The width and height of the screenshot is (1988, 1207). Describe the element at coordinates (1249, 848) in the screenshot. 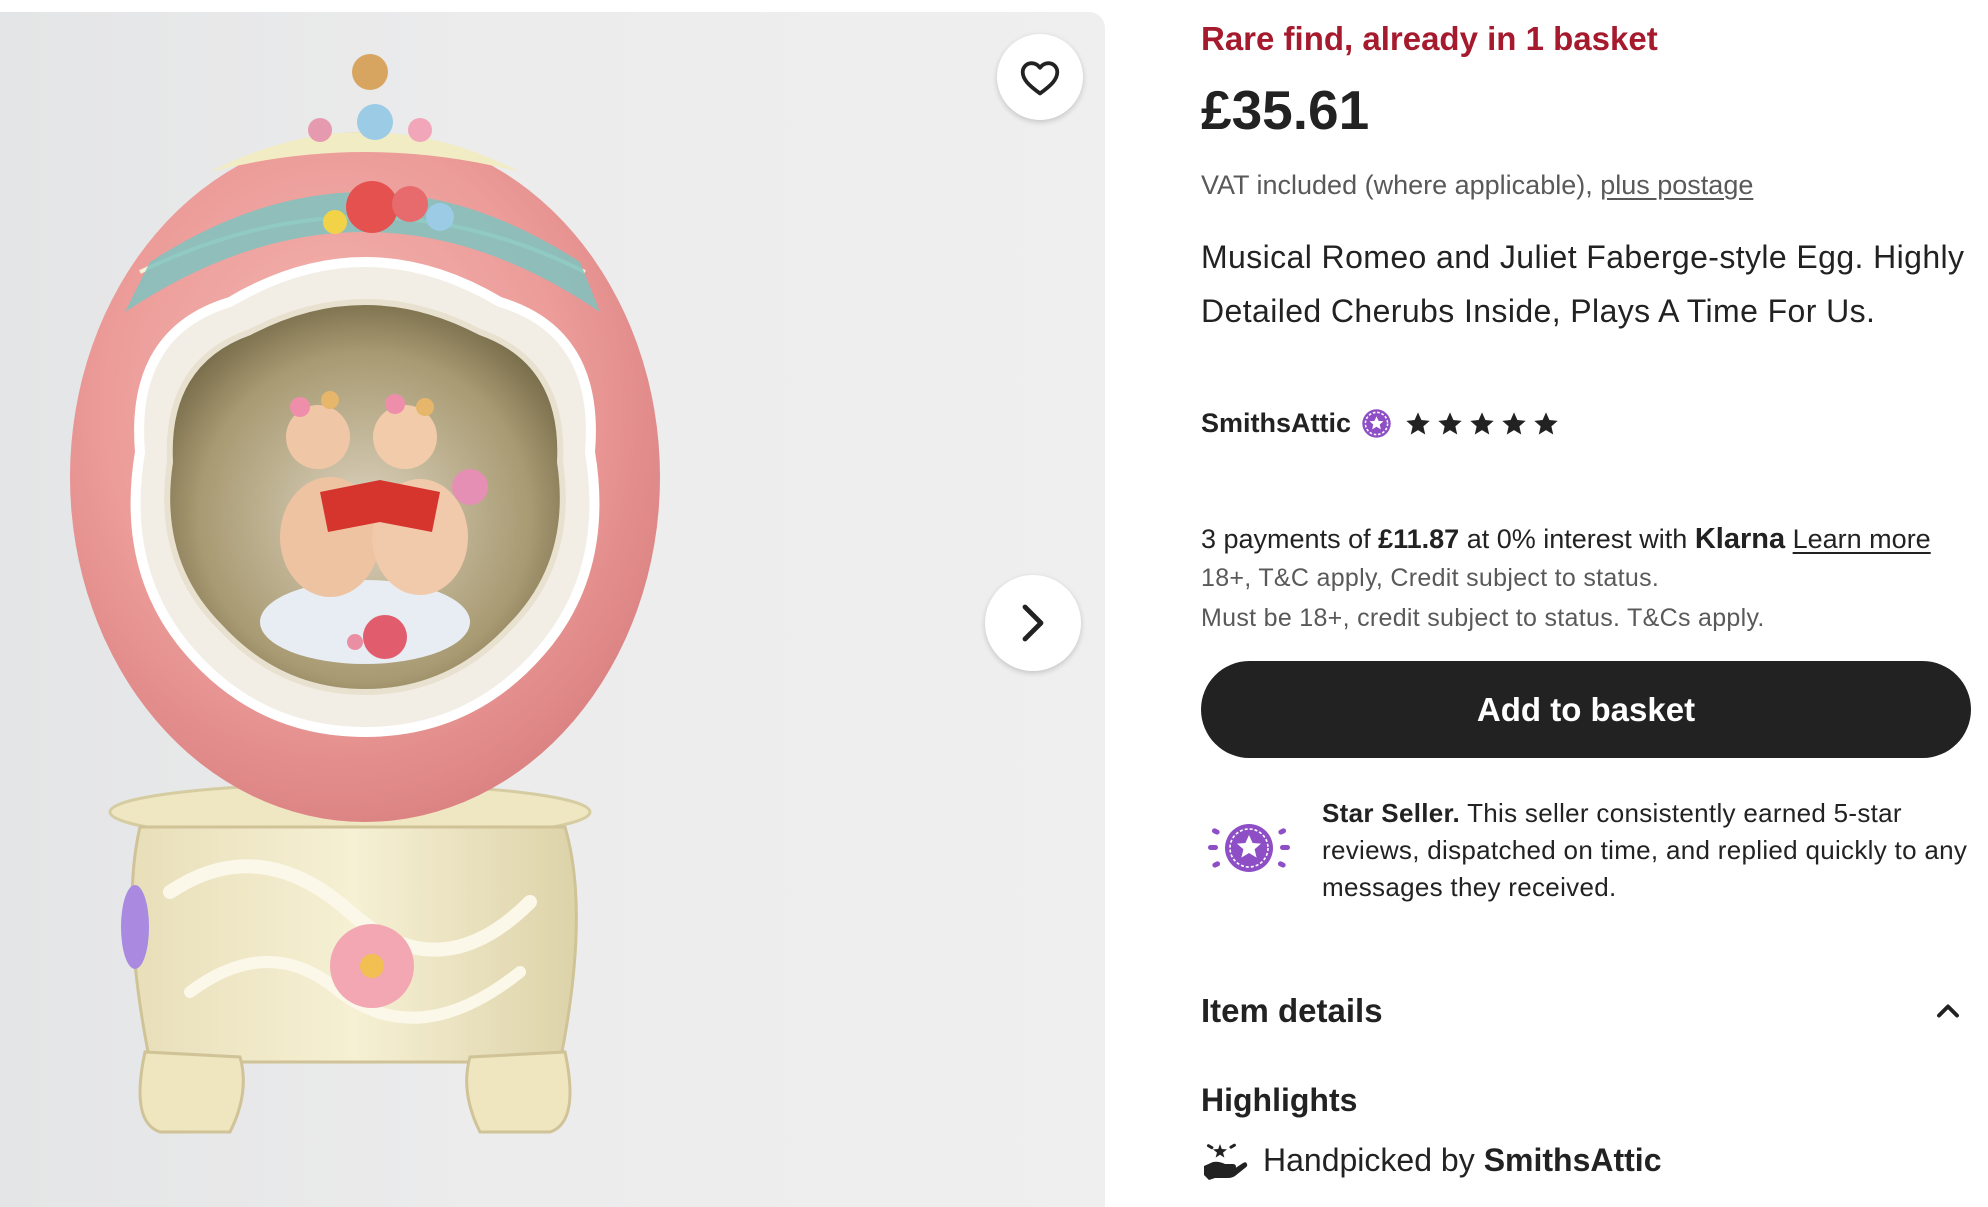

I see `star-seller-icon` at that location.